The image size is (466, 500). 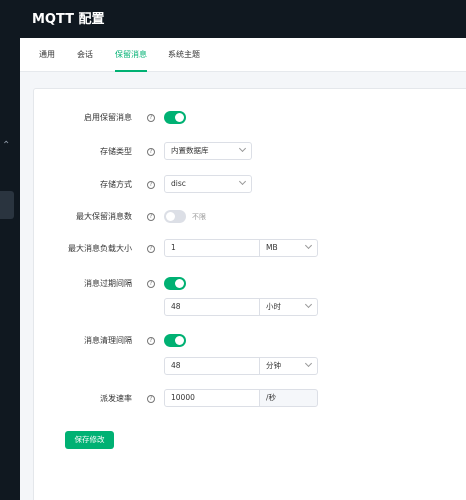 What do you see at coordinates (183, 397) in the screenshot?
I see `dispatch-rate-value: 10000` at bounding box center [183, 397].